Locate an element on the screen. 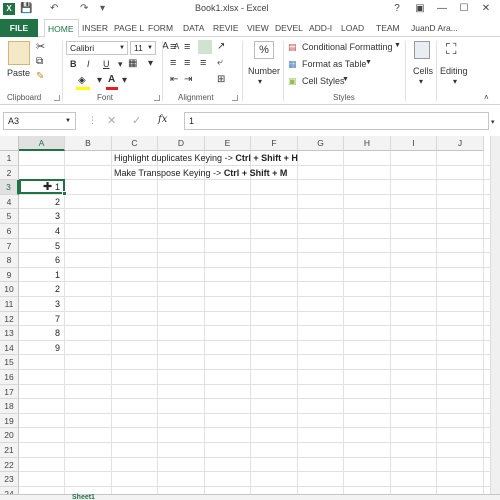 The image size is (500, 500). active-cell-selection is located at coordinates (42, 187).